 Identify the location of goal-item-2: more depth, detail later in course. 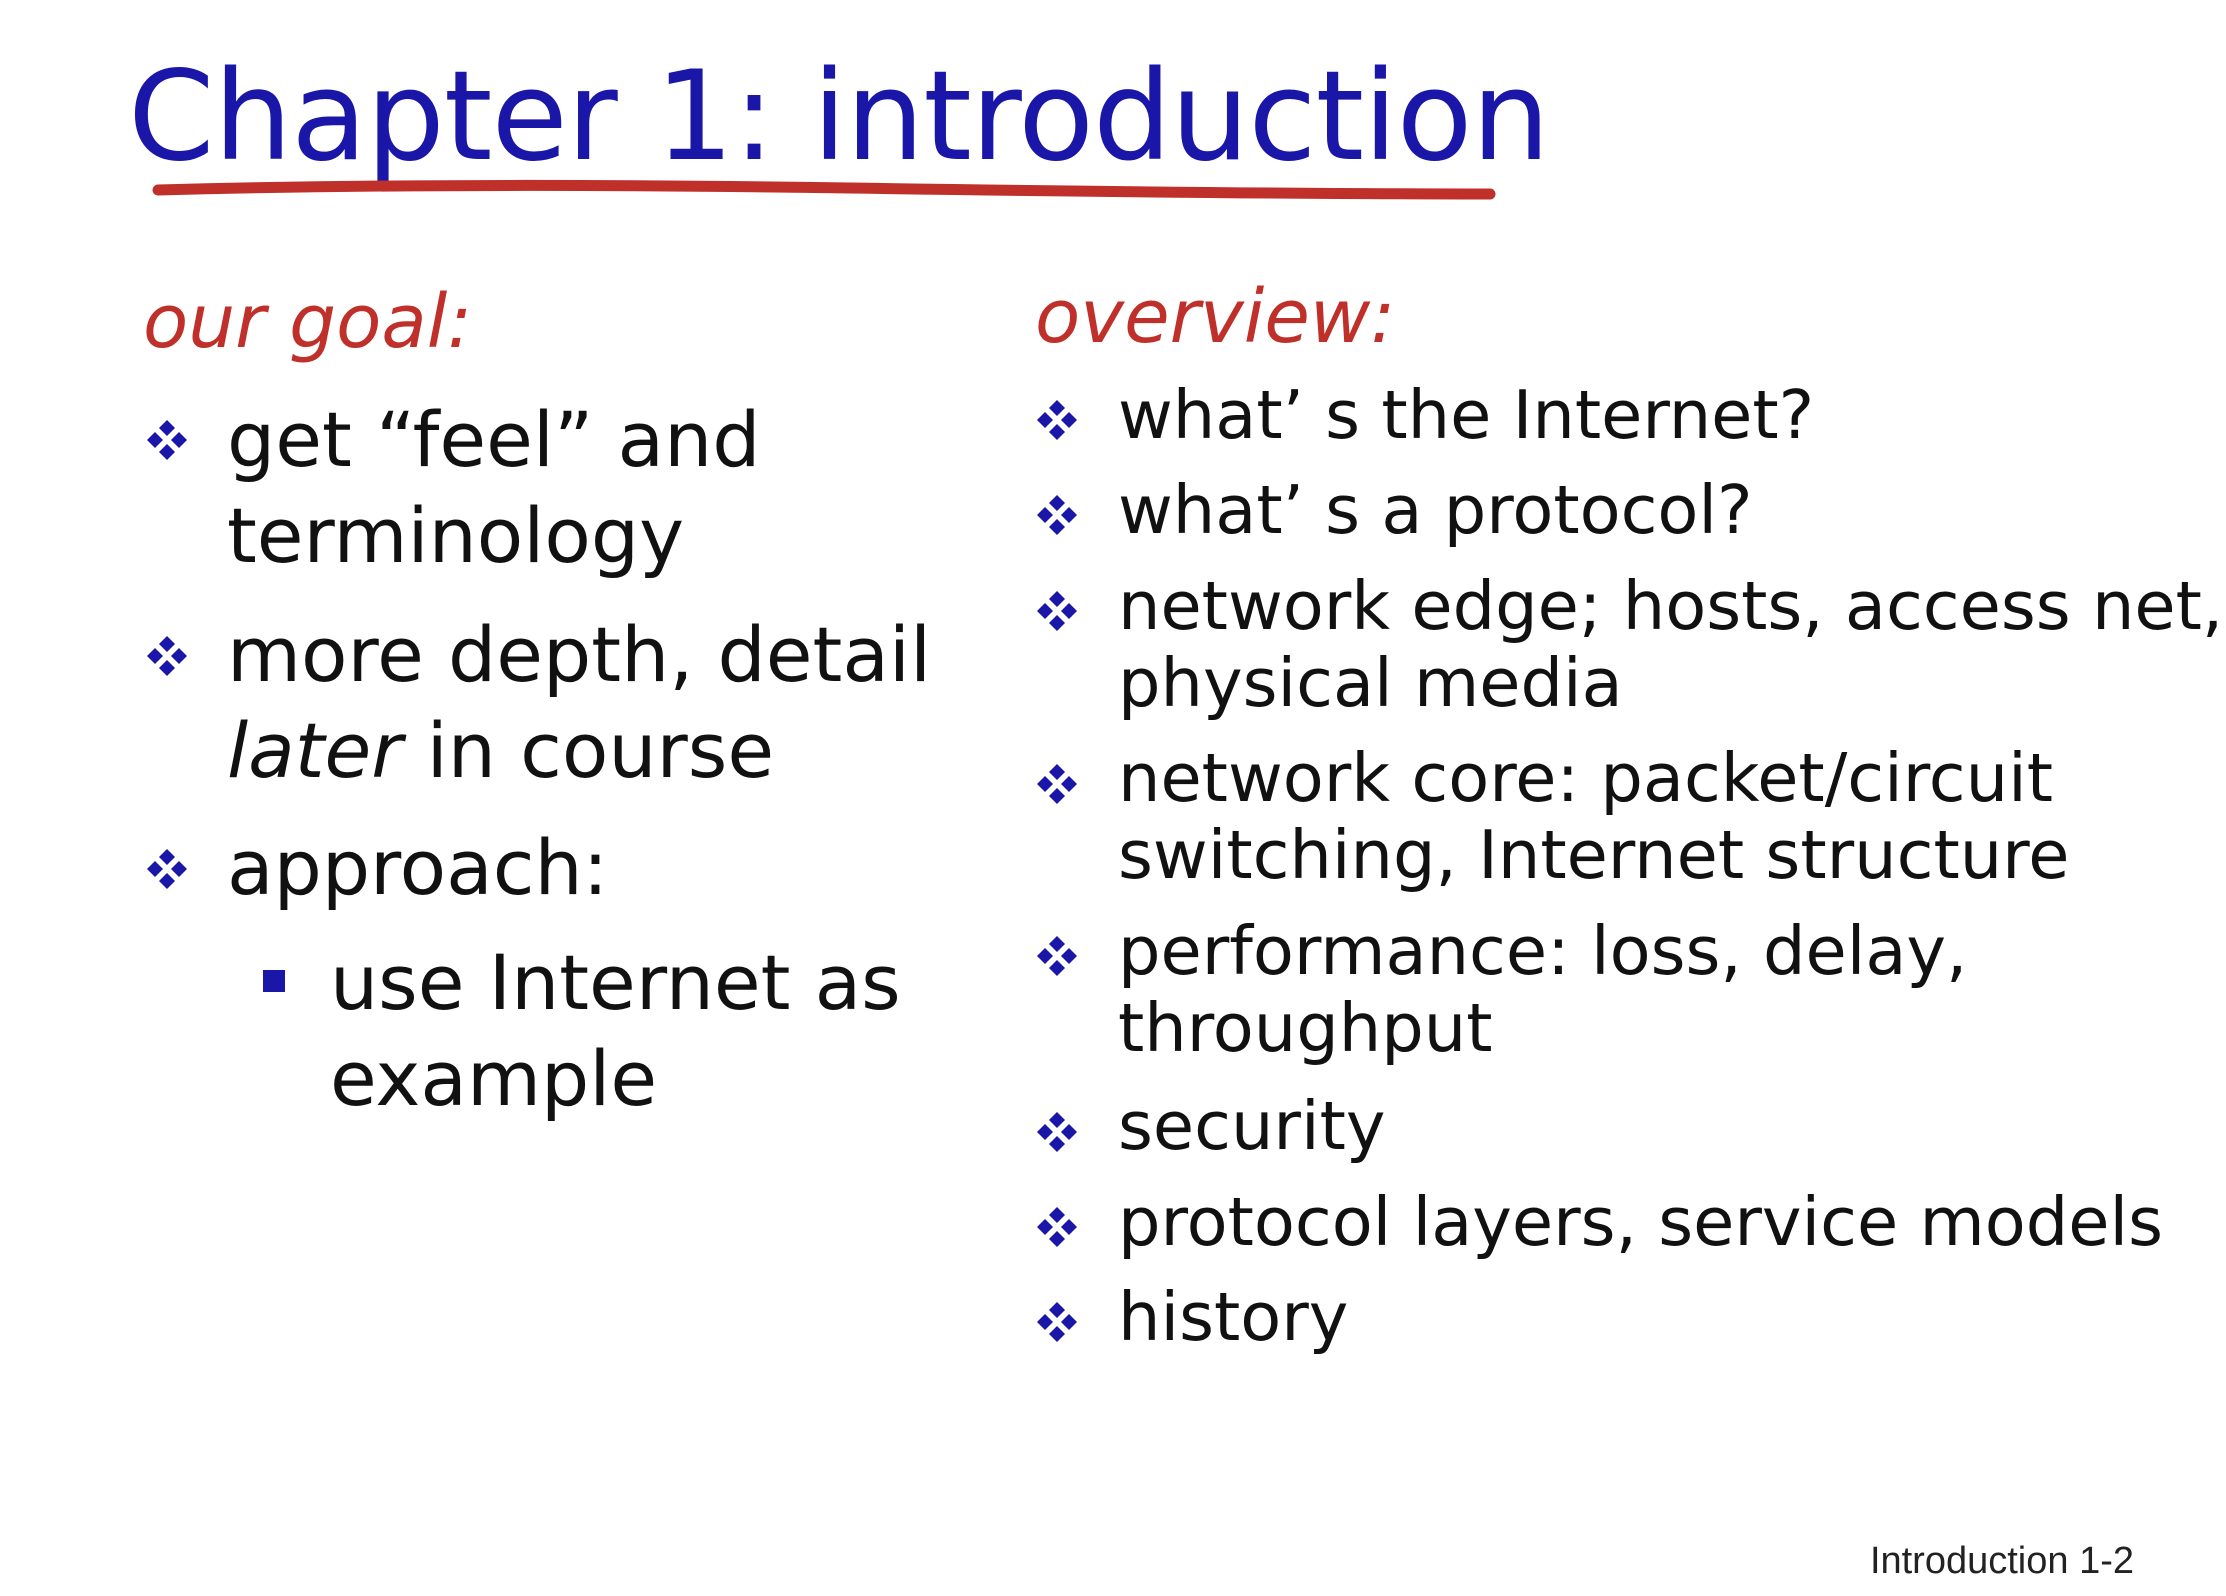
(579, 703).